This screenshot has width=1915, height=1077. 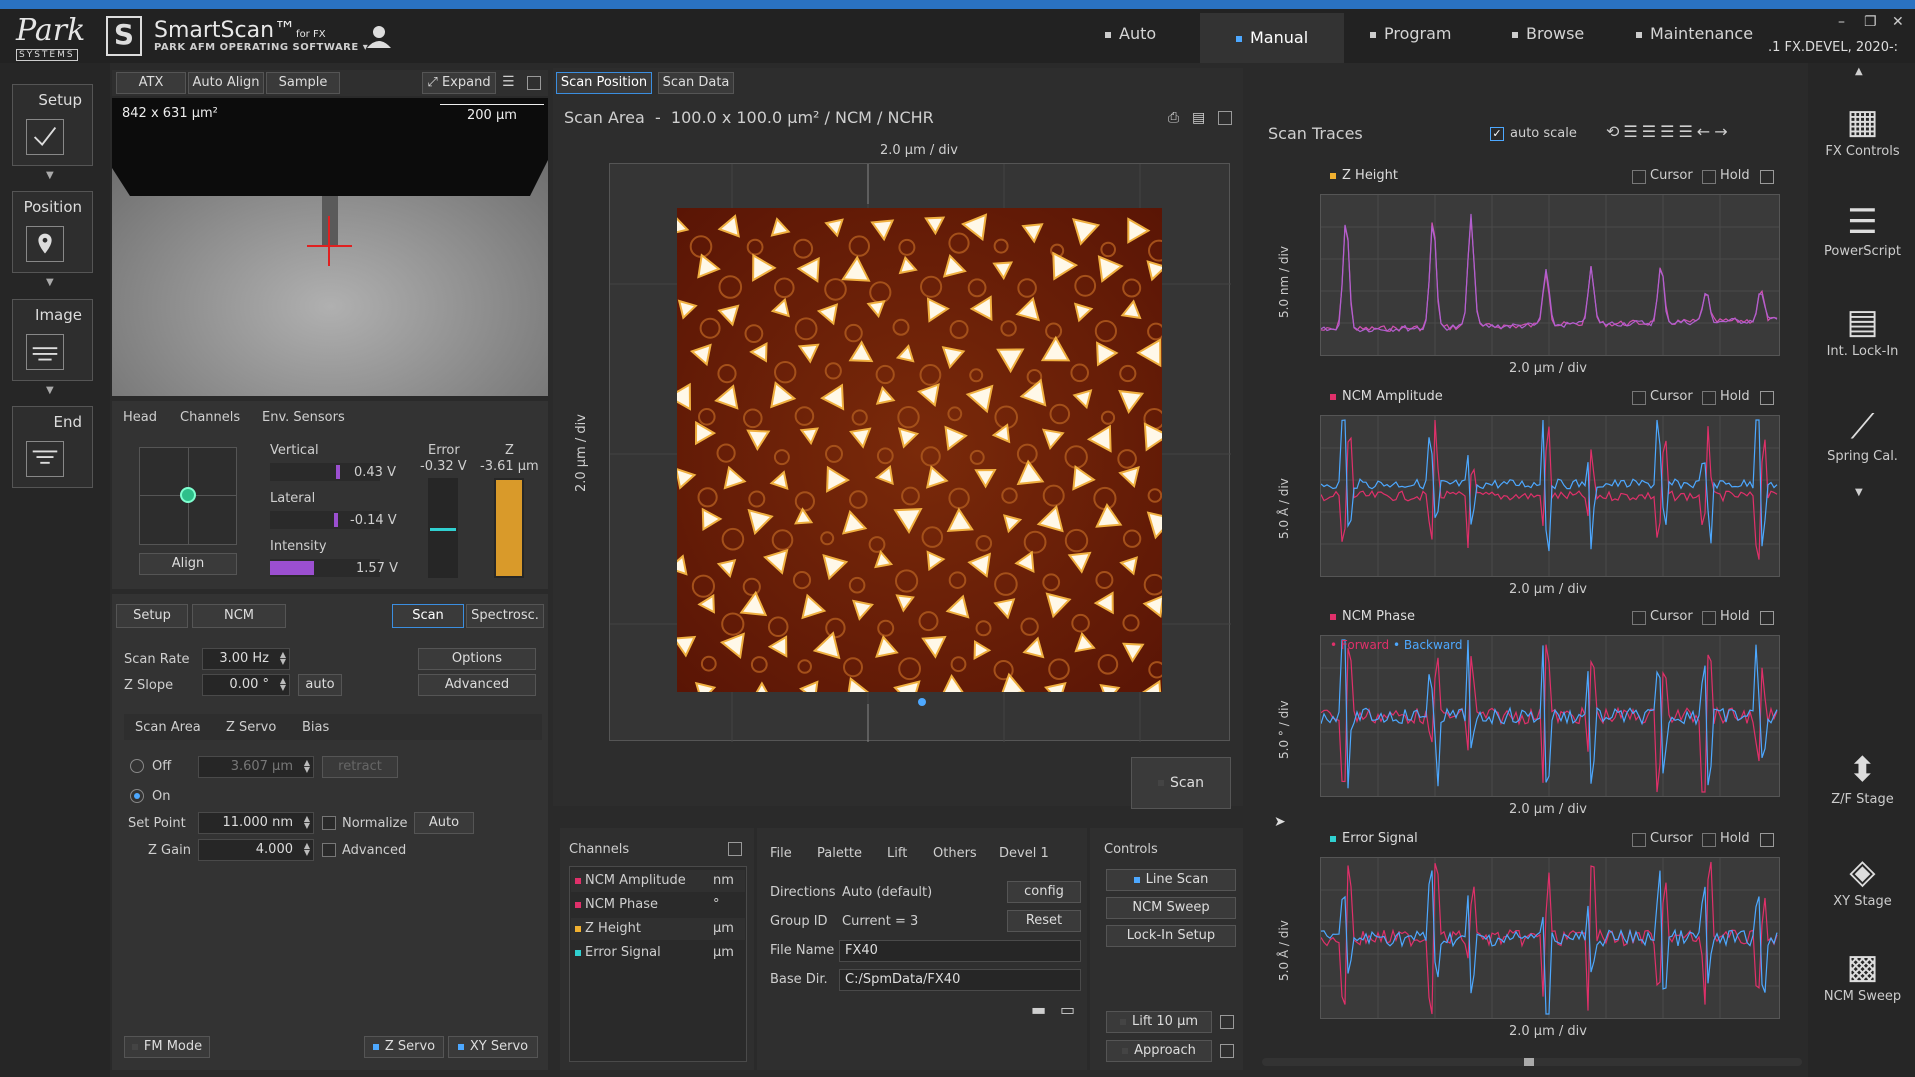 I want to click on line-scan-button: Line Scan, so click(x=1171, y=880).